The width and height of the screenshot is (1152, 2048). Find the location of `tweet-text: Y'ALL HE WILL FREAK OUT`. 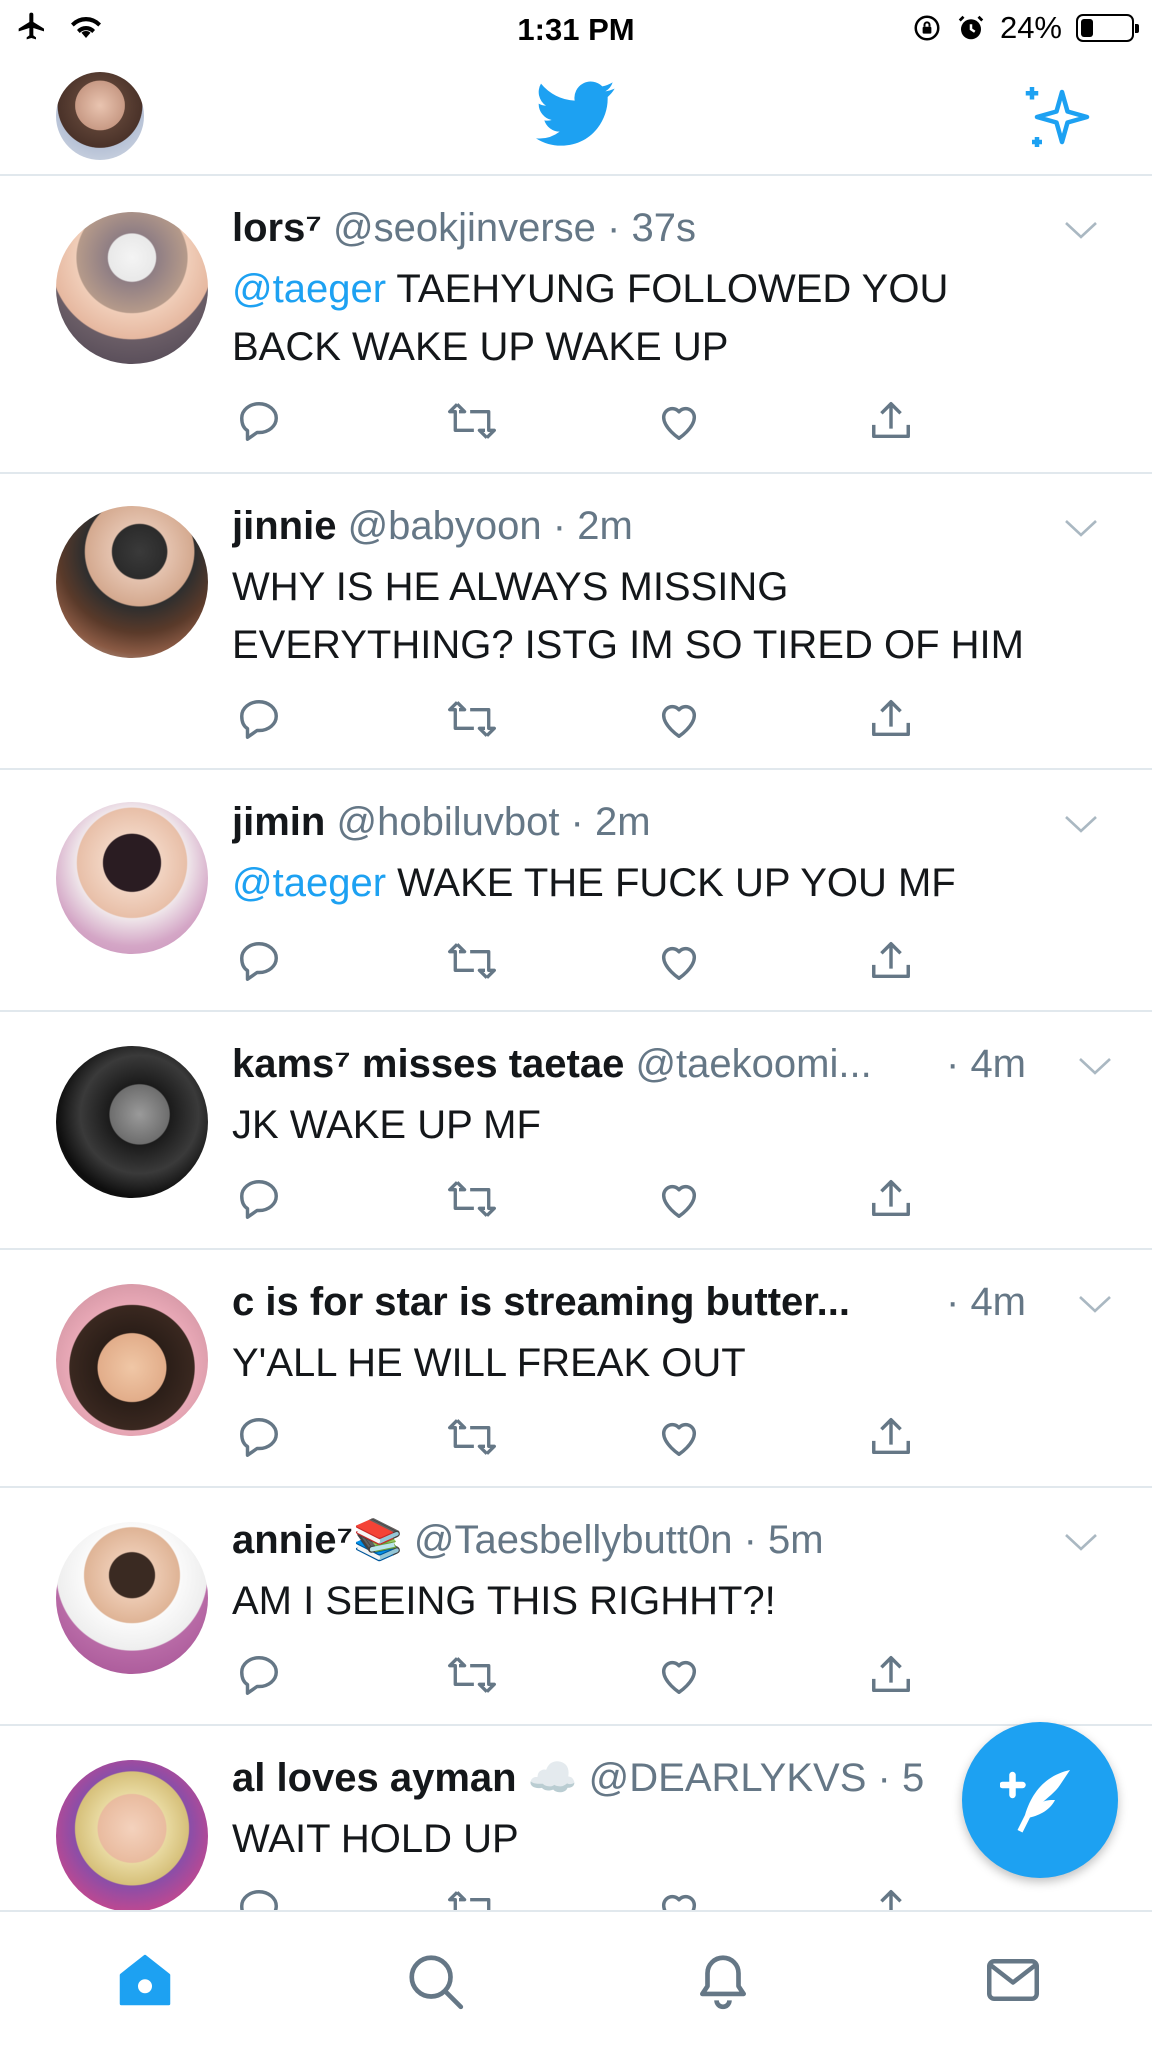

tweet-text: Y'ALL HE WILL FREAK OUT is located at coordinates (657, 1363).